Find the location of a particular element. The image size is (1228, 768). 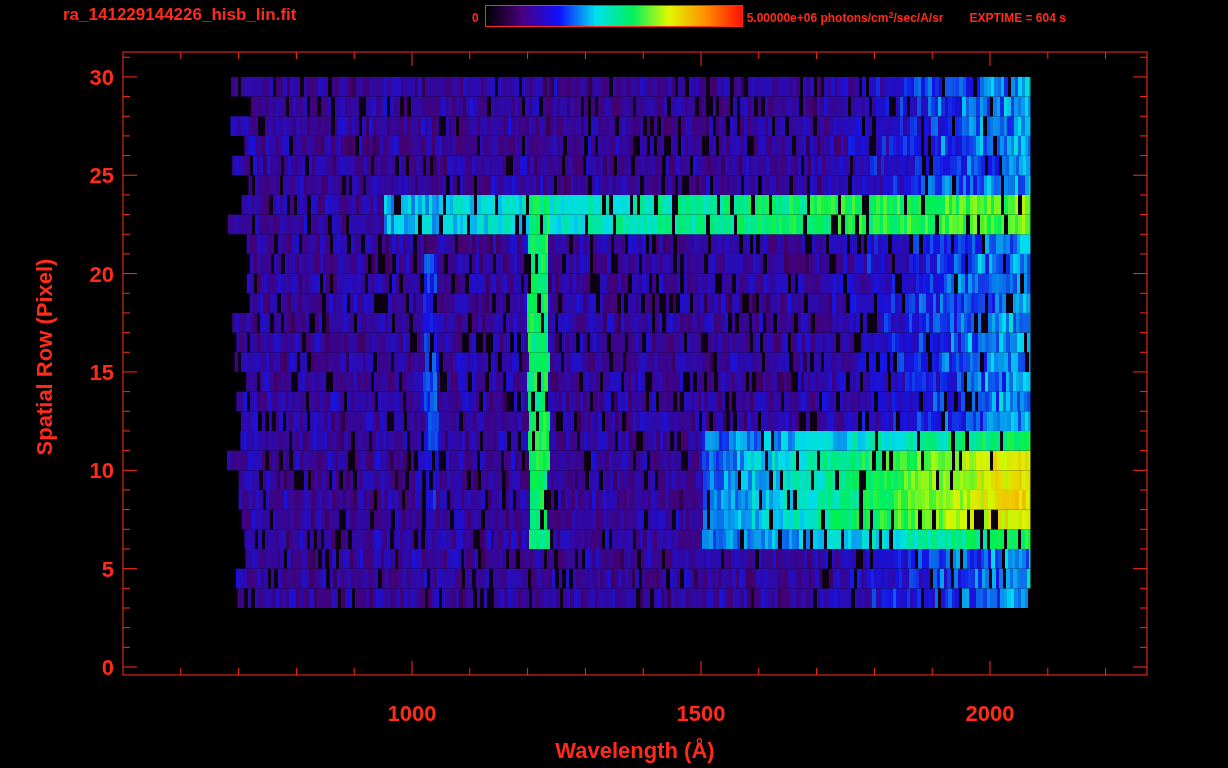

colorbar-max-label: 5.00000e+06 photons/cm$^{2}$/sec/A/sr is located at coordinates (845, 18).